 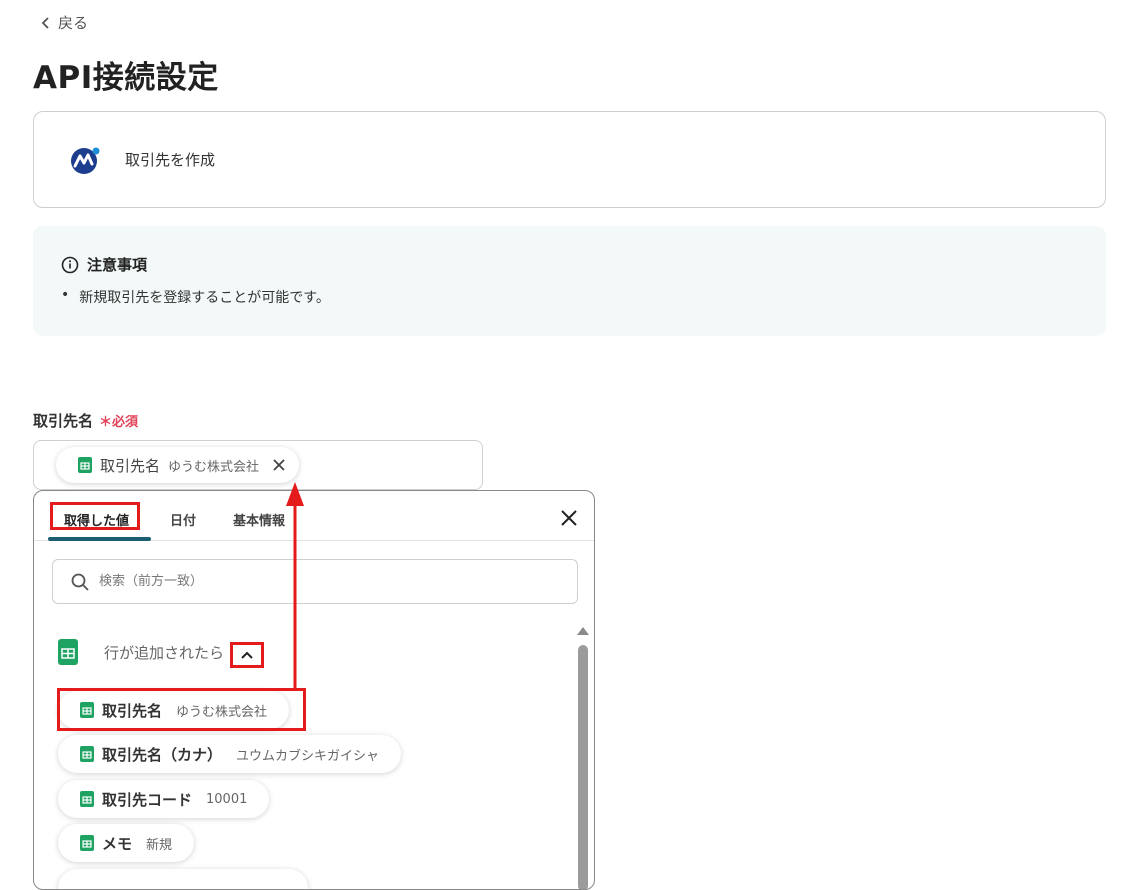 What do you see at coordinates (308, 756) in the screenshot?
I see `item-value: ユウムカブシキガイシャ` at bounding box center [308, 756].